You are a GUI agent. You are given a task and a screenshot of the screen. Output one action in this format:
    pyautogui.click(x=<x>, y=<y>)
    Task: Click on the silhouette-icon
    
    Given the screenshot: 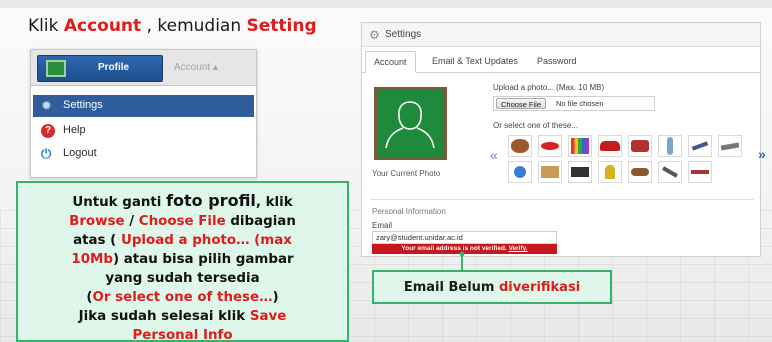 What is the action you would take?
    pyautogui.click(x=410, y=125)
    